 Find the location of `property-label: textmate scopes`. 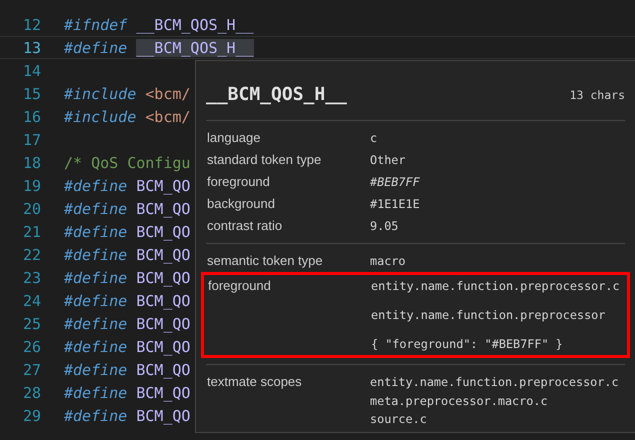

property-label: textmate scopes is located at coordinates (255, 382).